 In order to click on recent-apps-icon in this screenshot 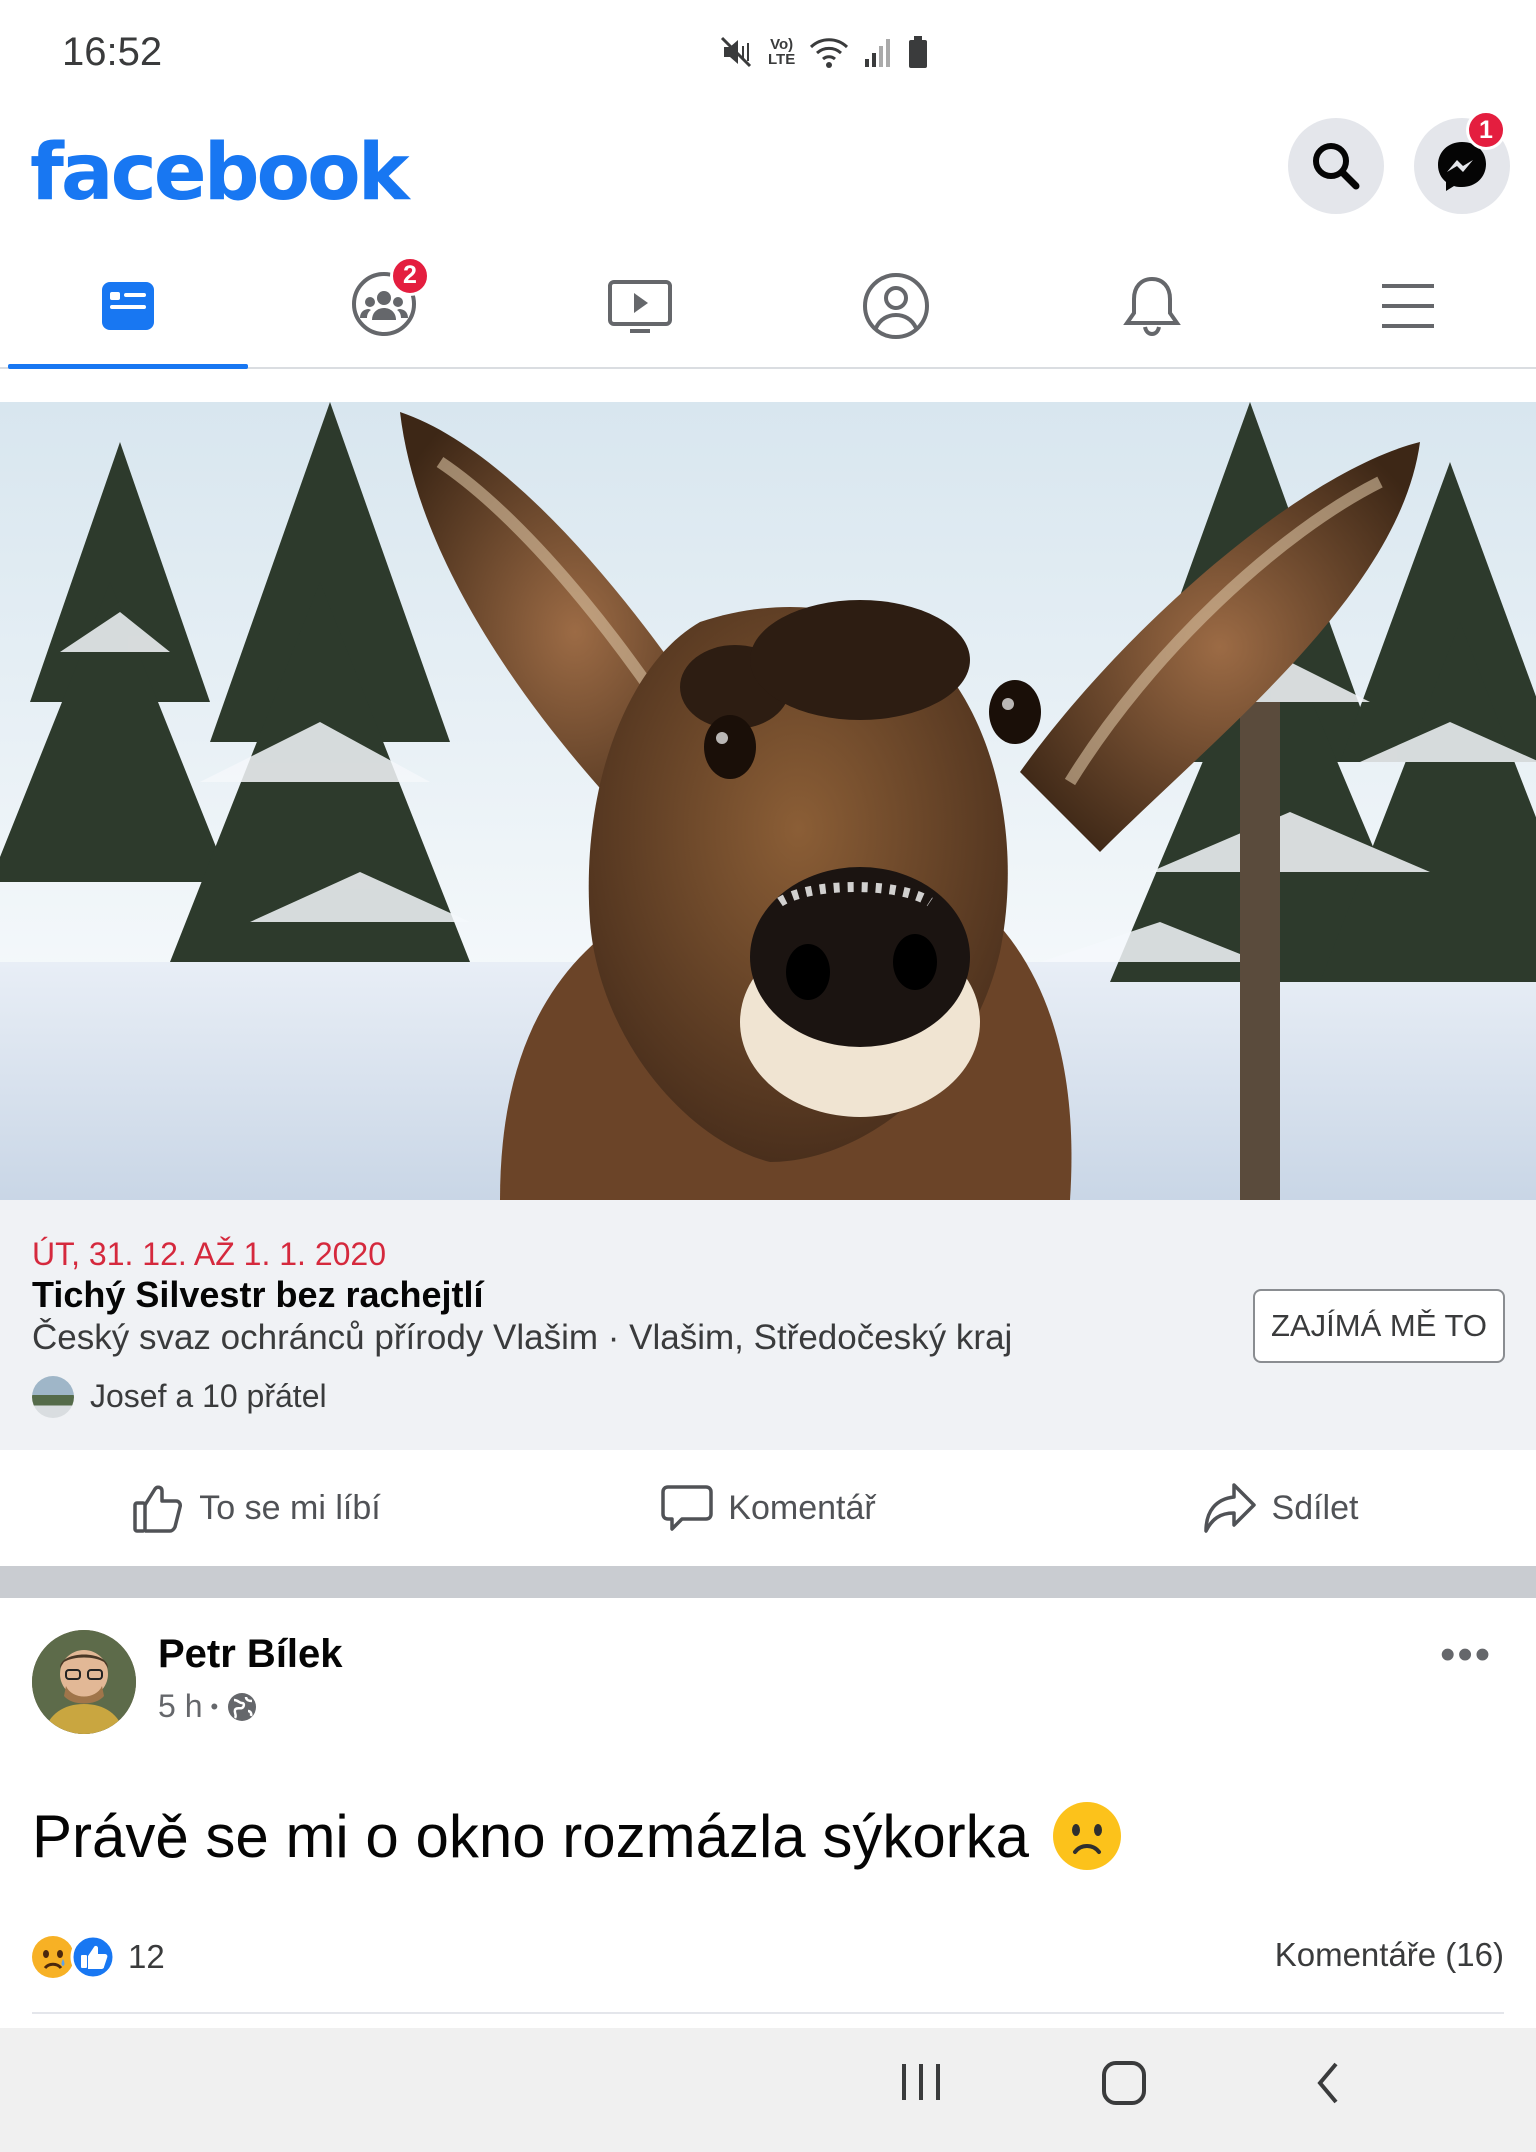, I will do `click(921, 2082)`.